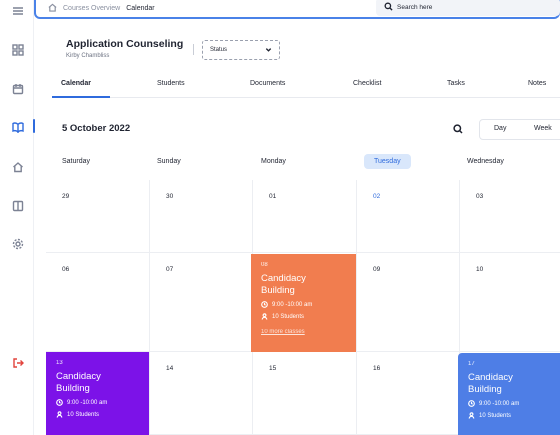  What do you see at coordinates (169, 161) in the screenshot?
I see `day-header-sunday: Sunday` at bounding box center [169, 161].